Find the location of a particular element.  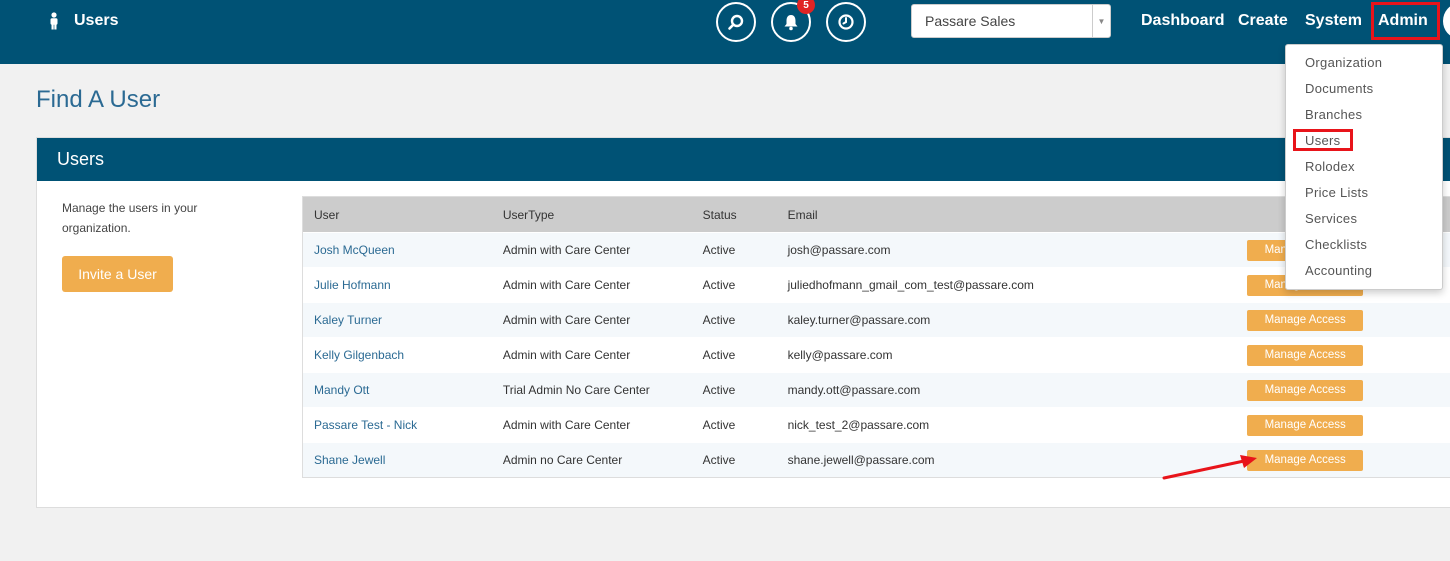

email-cell: mandy.ott@passare.com is located at coordinates (854, 390).